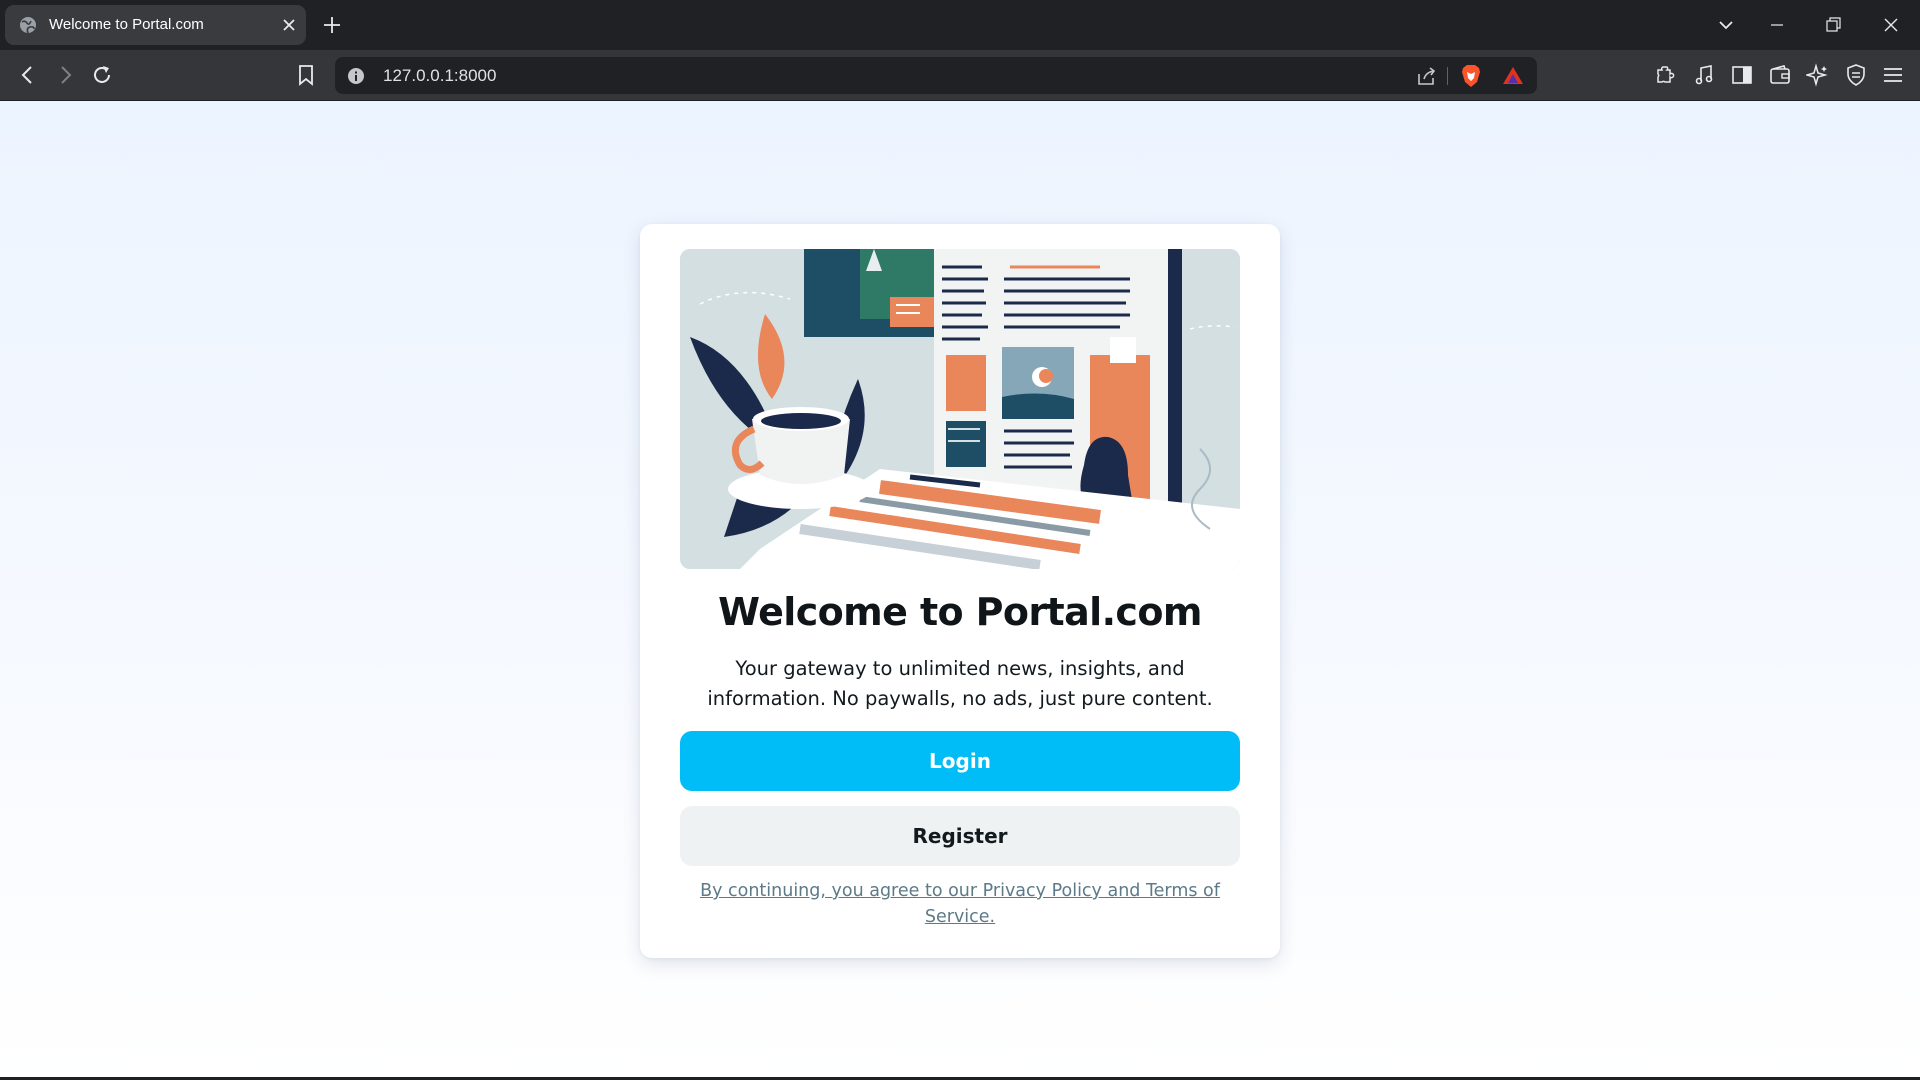 Image resolution: width=1920 pixels, height=1080 pixels. What do you see at coordinates (1471, 76) in the screenshot?
I see `brave-shields-icon` at bounding box center [1471, 76].